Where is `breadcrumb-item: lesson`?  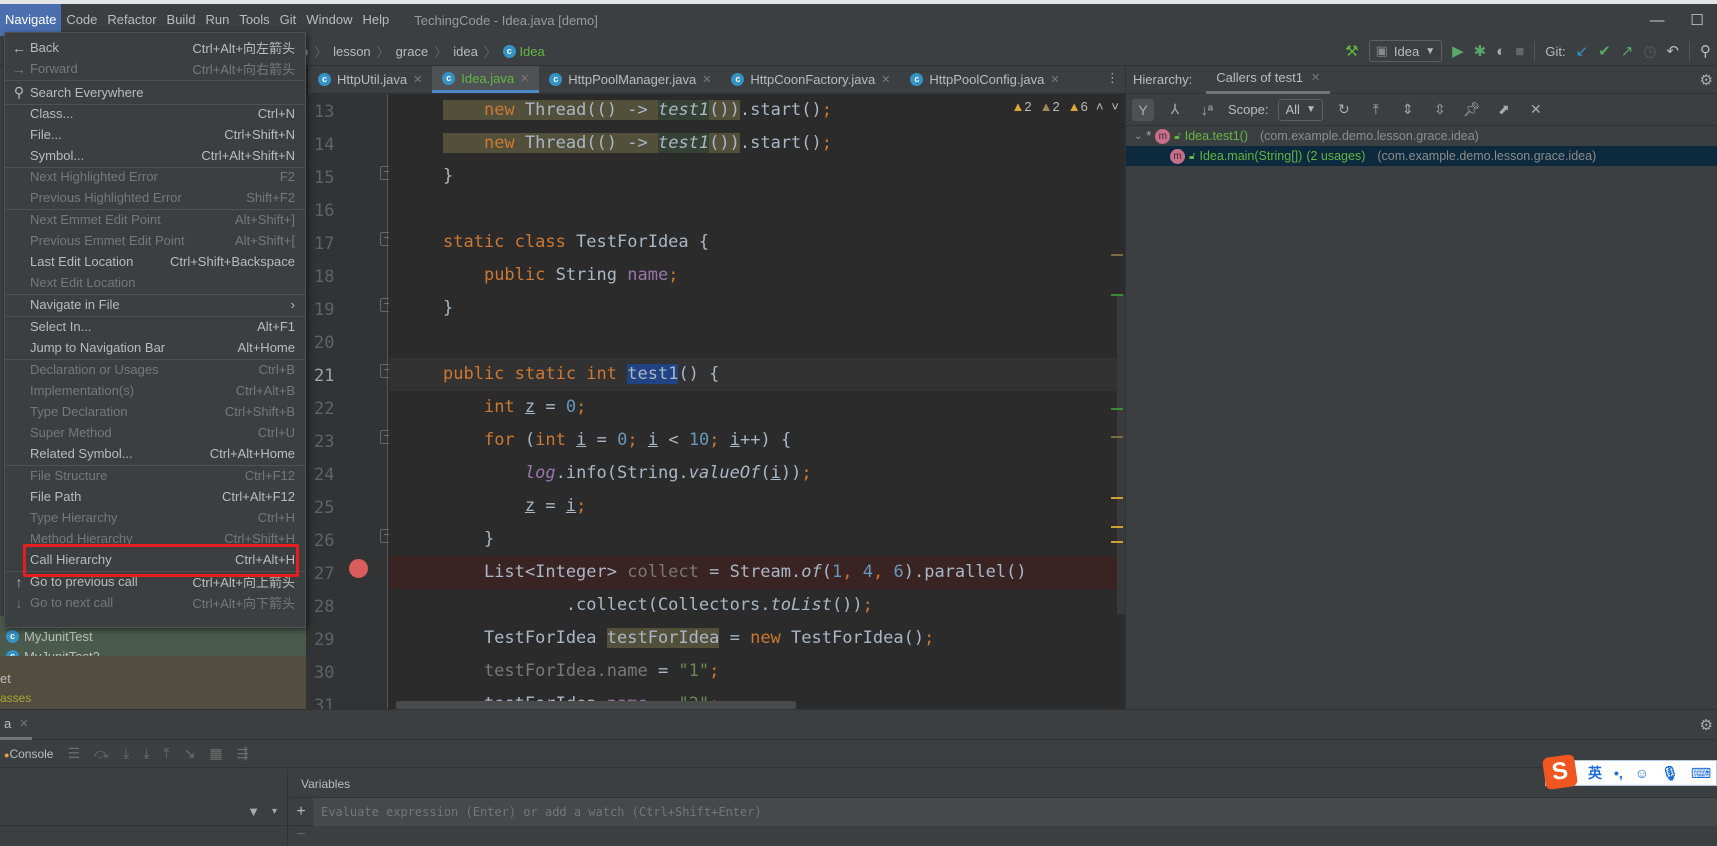 breadcrumb-item: lesson is located at coordinates (352, 51).